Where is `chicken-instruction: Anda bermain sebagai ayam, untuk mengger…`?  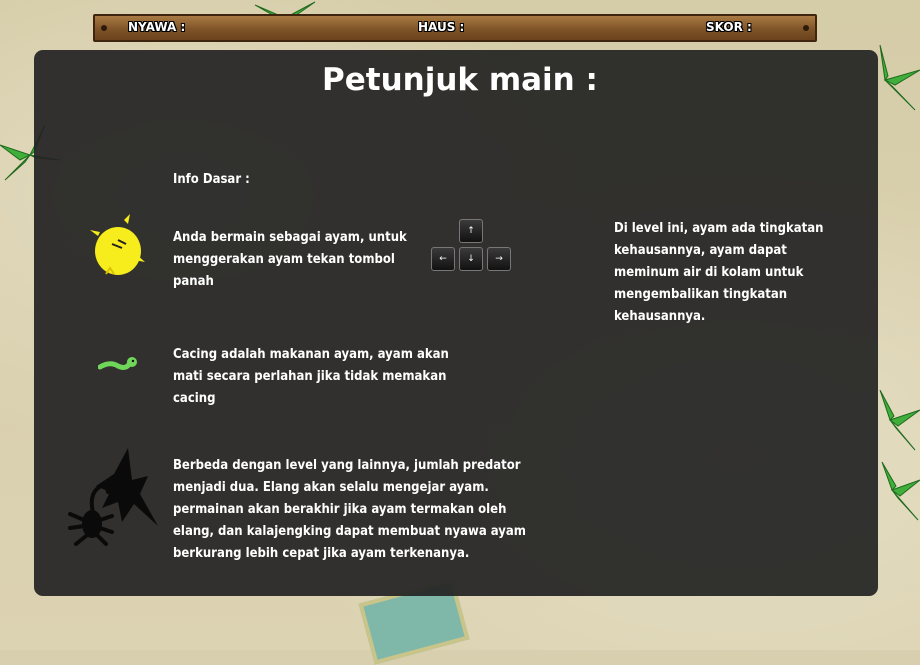
chicken-instruction: Anda bermain sebagai ayam, untuk mengger… is located at coordinates (290, 259).